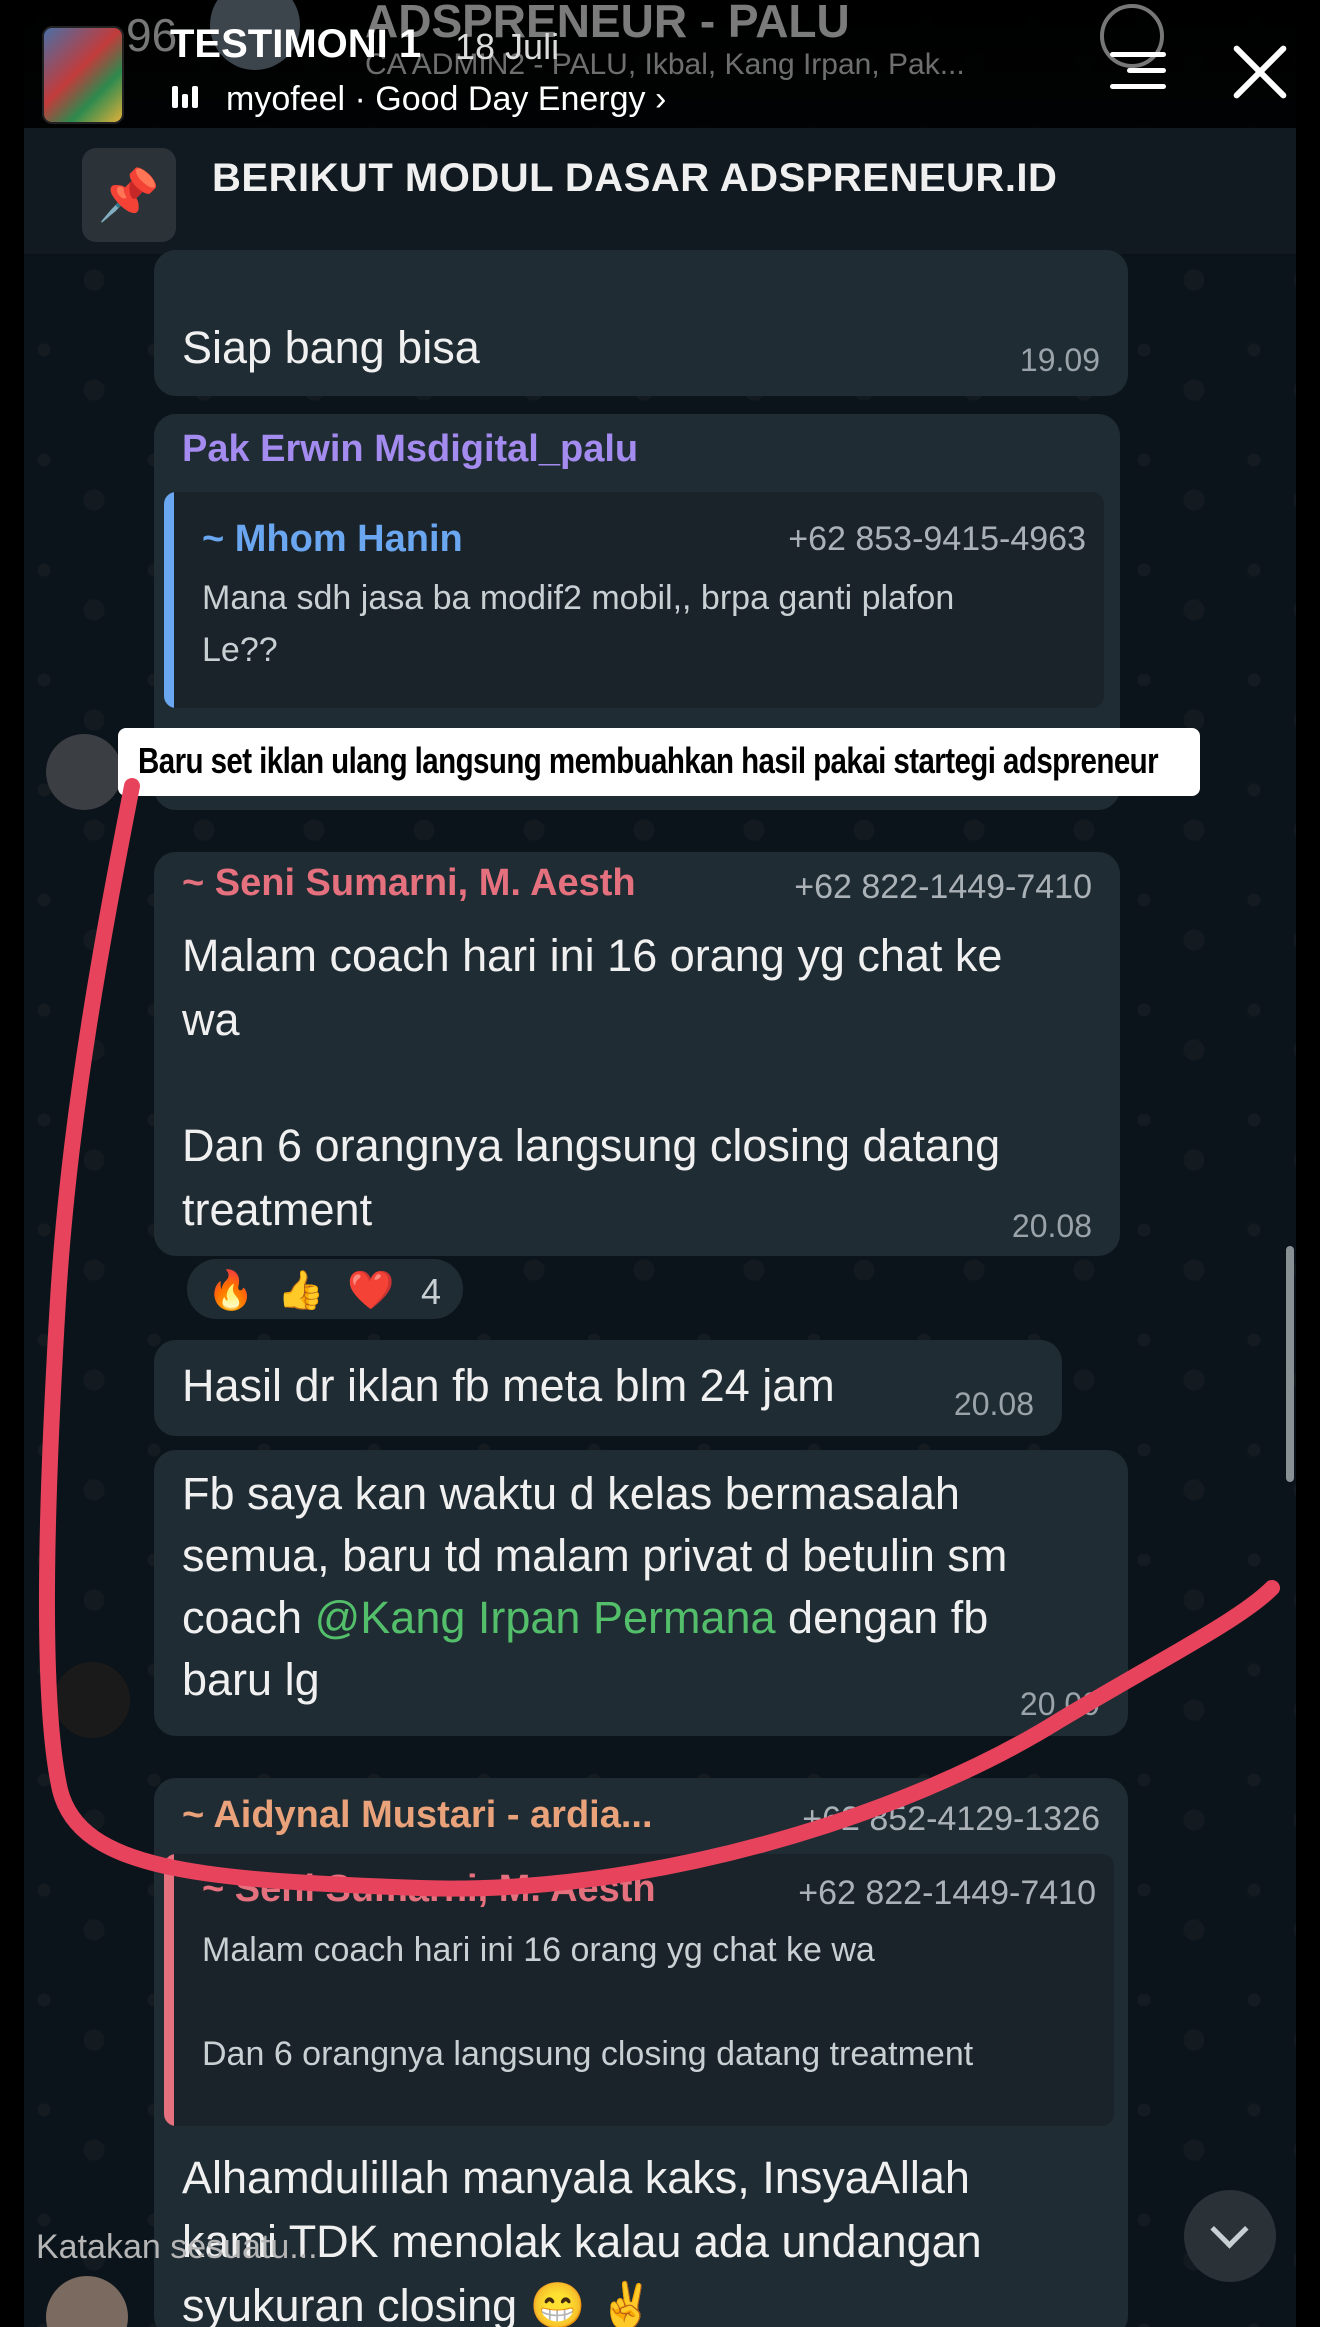  Describe the element at coordinates (1230, 2236) in the screenshot. I see `chevron-down-icon` at that location.